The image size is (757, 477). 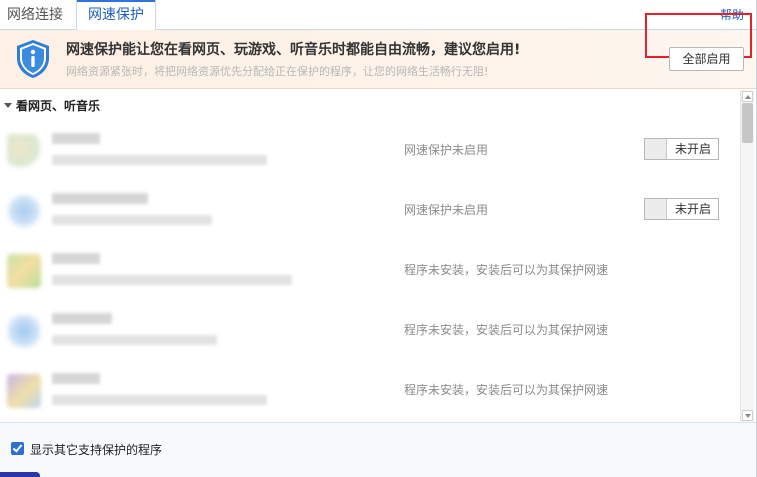 I want to click on show-other-checkbox, so click(x=17, y=448).